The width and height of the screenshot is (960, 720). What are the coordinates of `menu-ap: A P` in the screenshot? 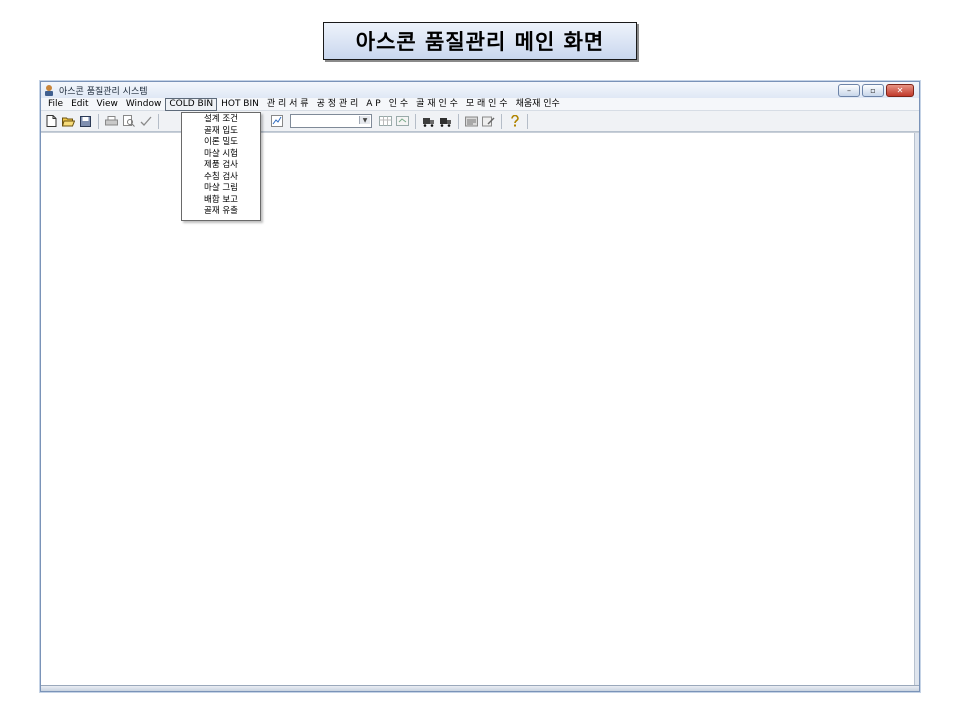 It's located at (373, 104).